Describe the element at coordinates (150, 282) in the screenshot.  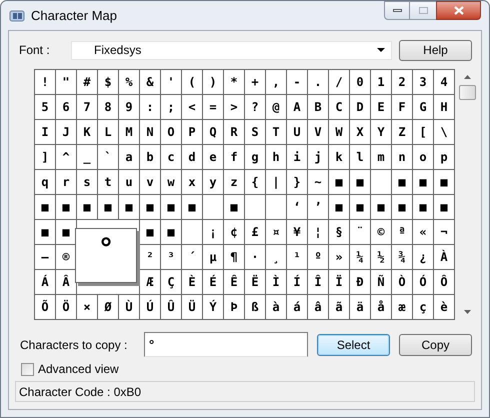
I see `character-cell: Æ` at that location.